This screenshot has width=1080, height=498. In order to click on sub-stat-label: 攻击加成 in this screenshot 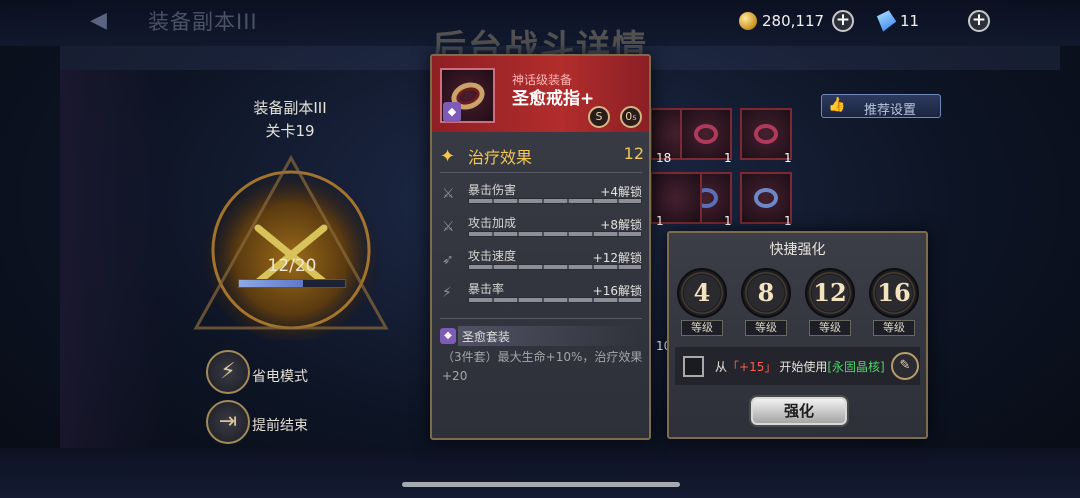, I will do `click(492, 223)`.